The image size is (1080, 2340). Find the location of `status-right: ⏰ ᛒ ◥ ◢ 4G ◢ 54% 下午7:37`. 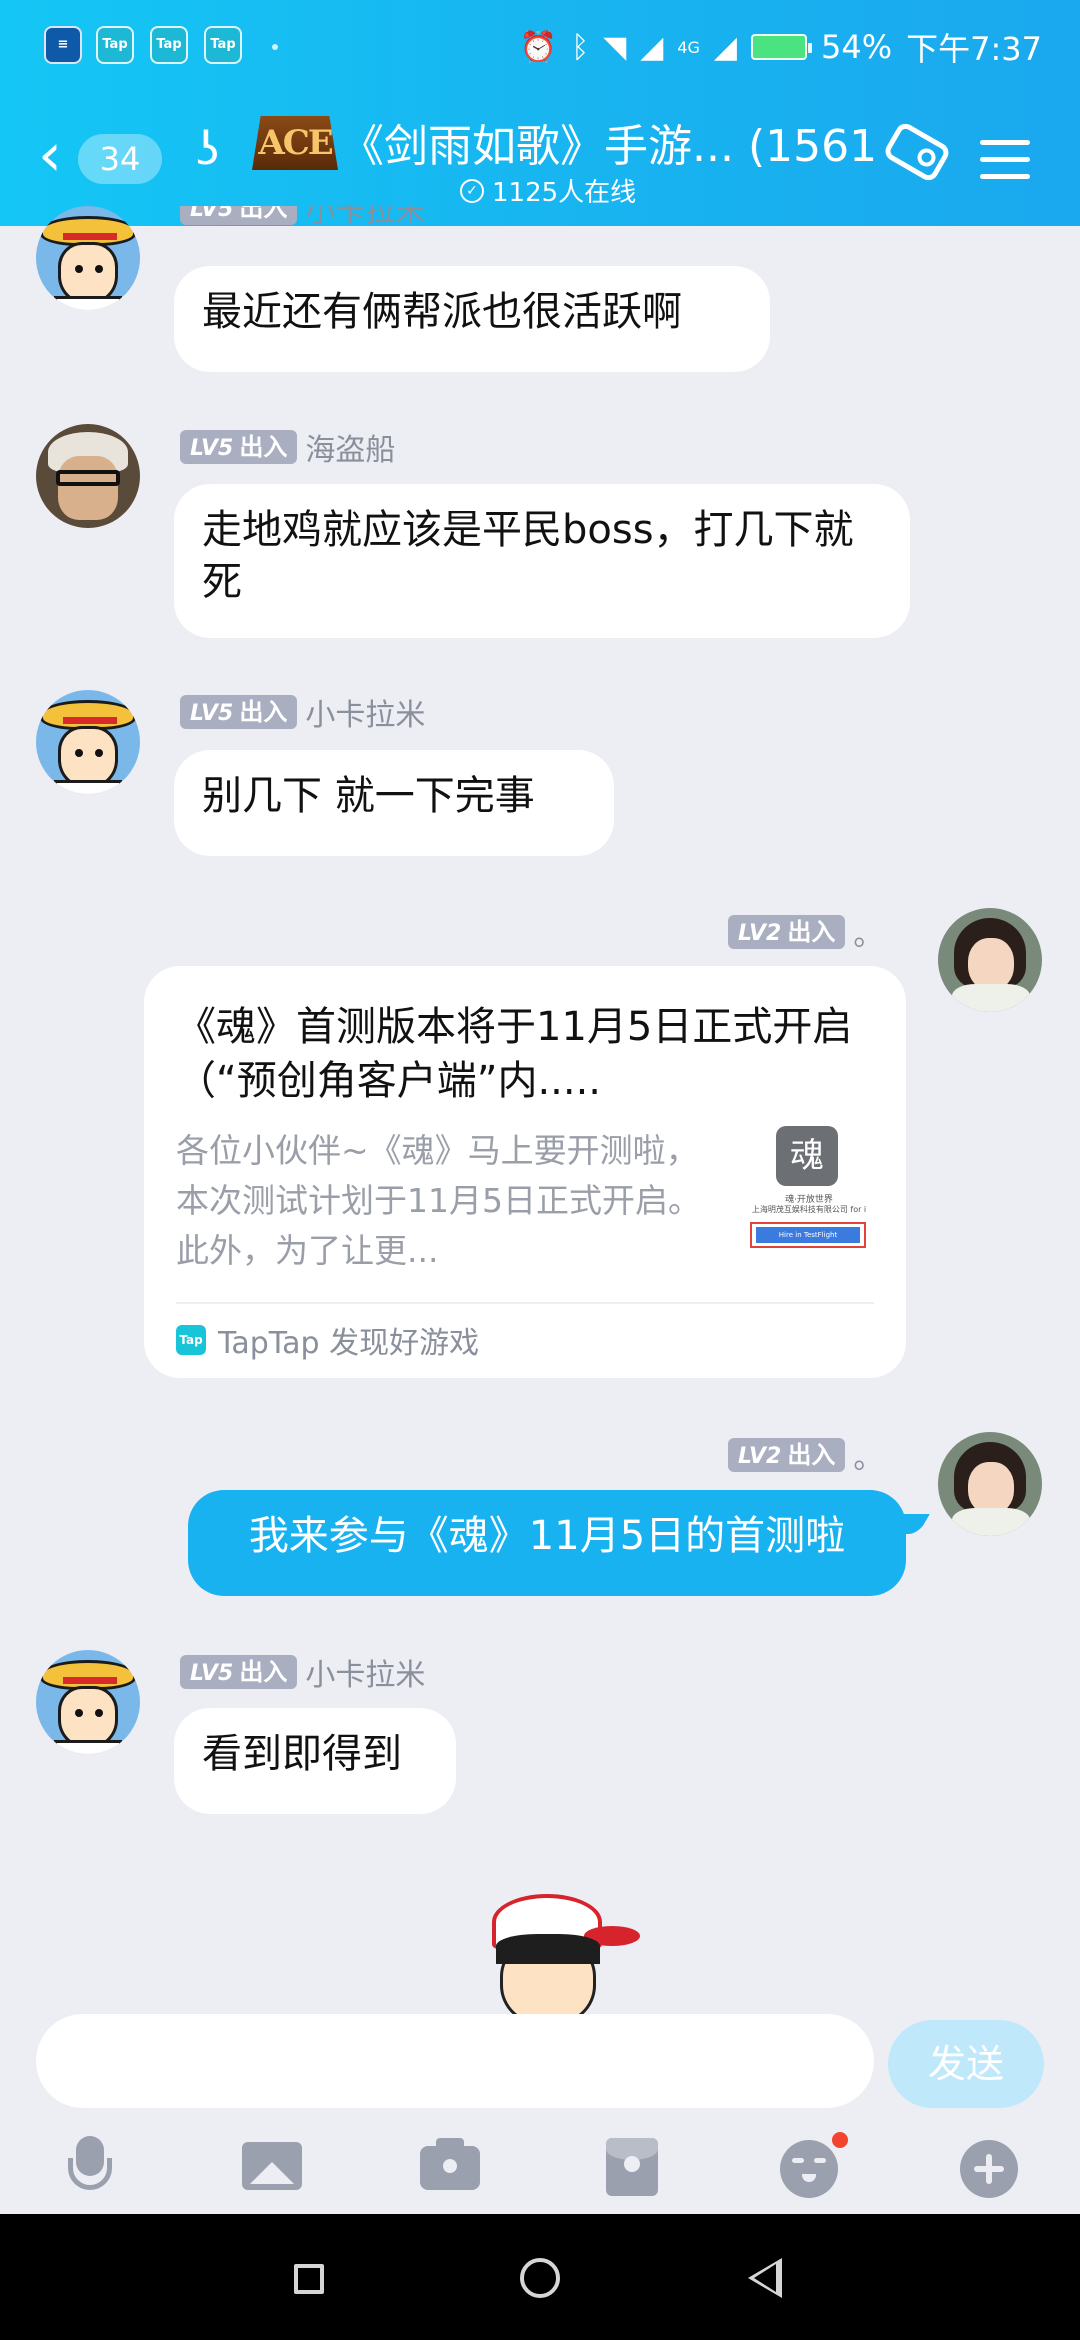

status-right: ⏰ ᛒ ◥ ◢ 4G ◢ 54% 下午7:37 is located at coordinates (781, 47).